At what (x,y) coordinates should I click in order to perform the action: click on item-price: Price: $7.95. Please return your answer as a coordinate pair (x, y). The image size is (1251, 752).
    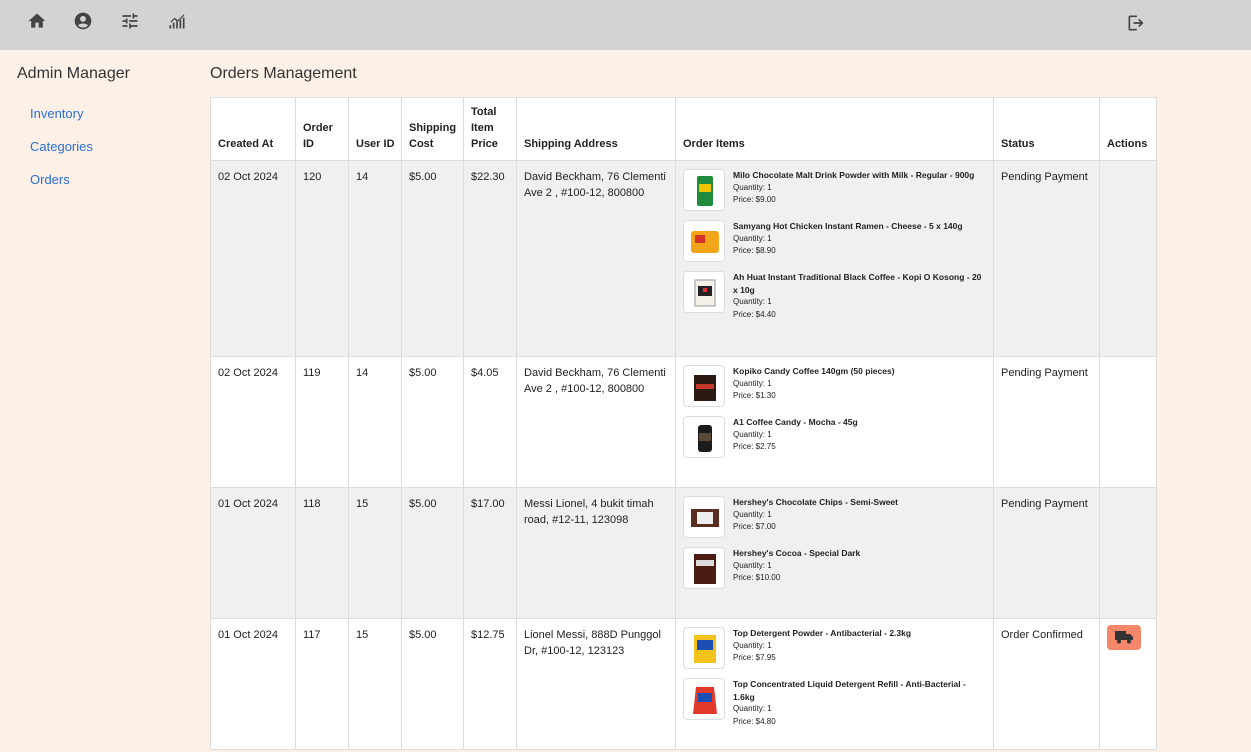
    Looking at the image, I should click on (754, 657).